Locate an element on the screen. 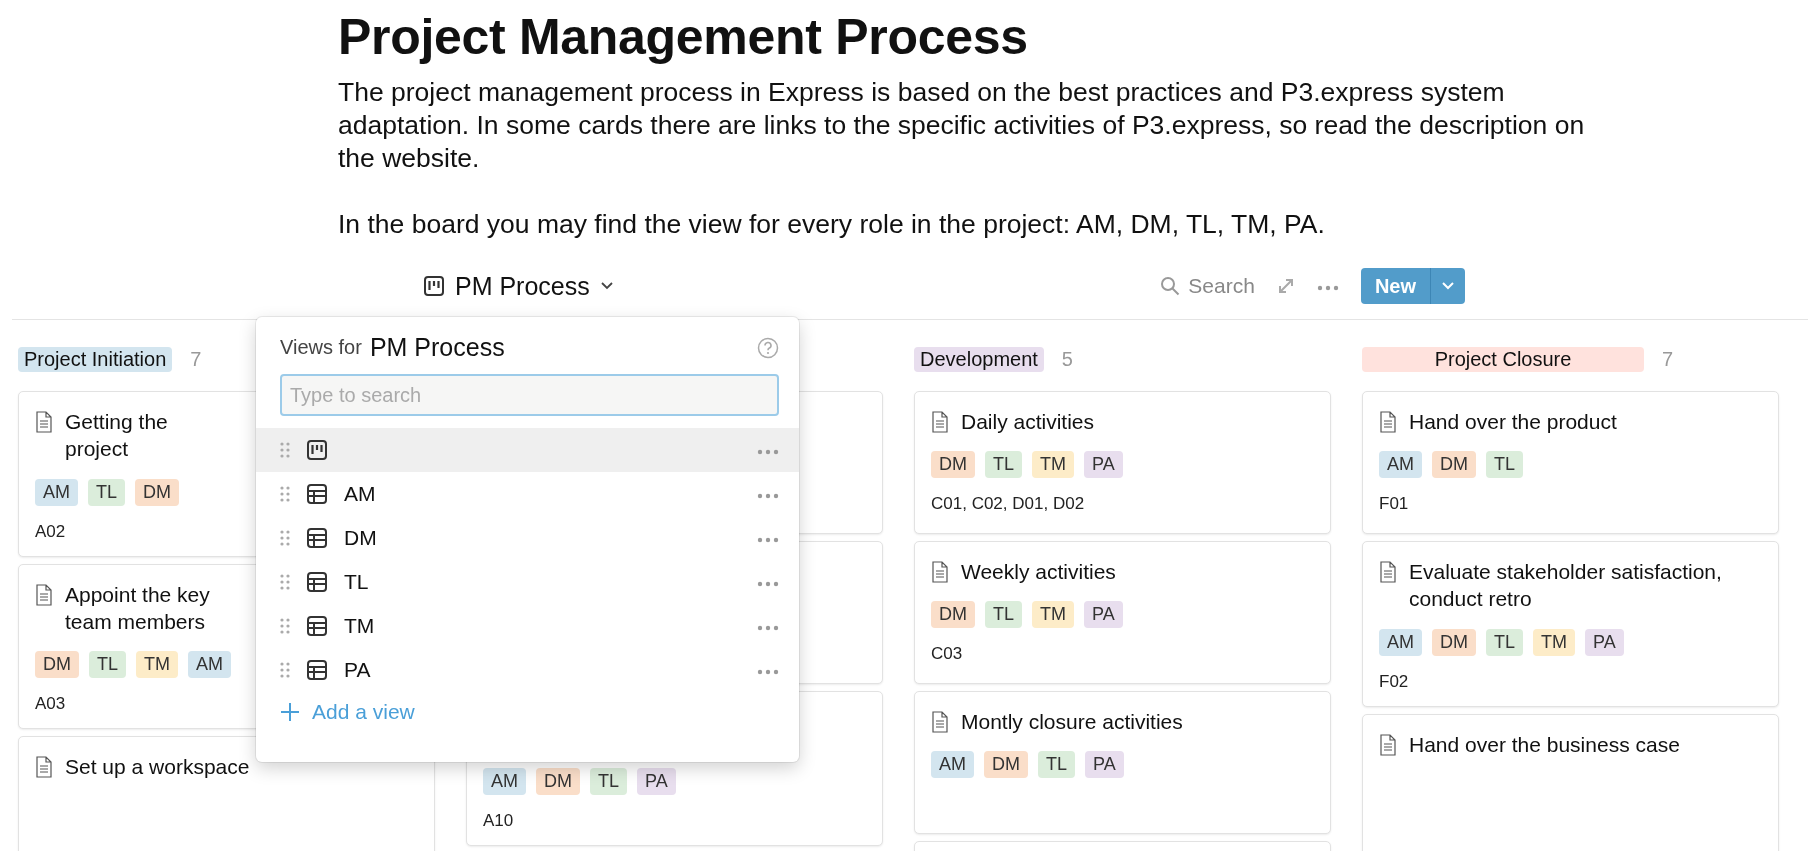 This screenshot has height=851, width=1808. card-title: Daily activities is located at coordinates (1028, 422).